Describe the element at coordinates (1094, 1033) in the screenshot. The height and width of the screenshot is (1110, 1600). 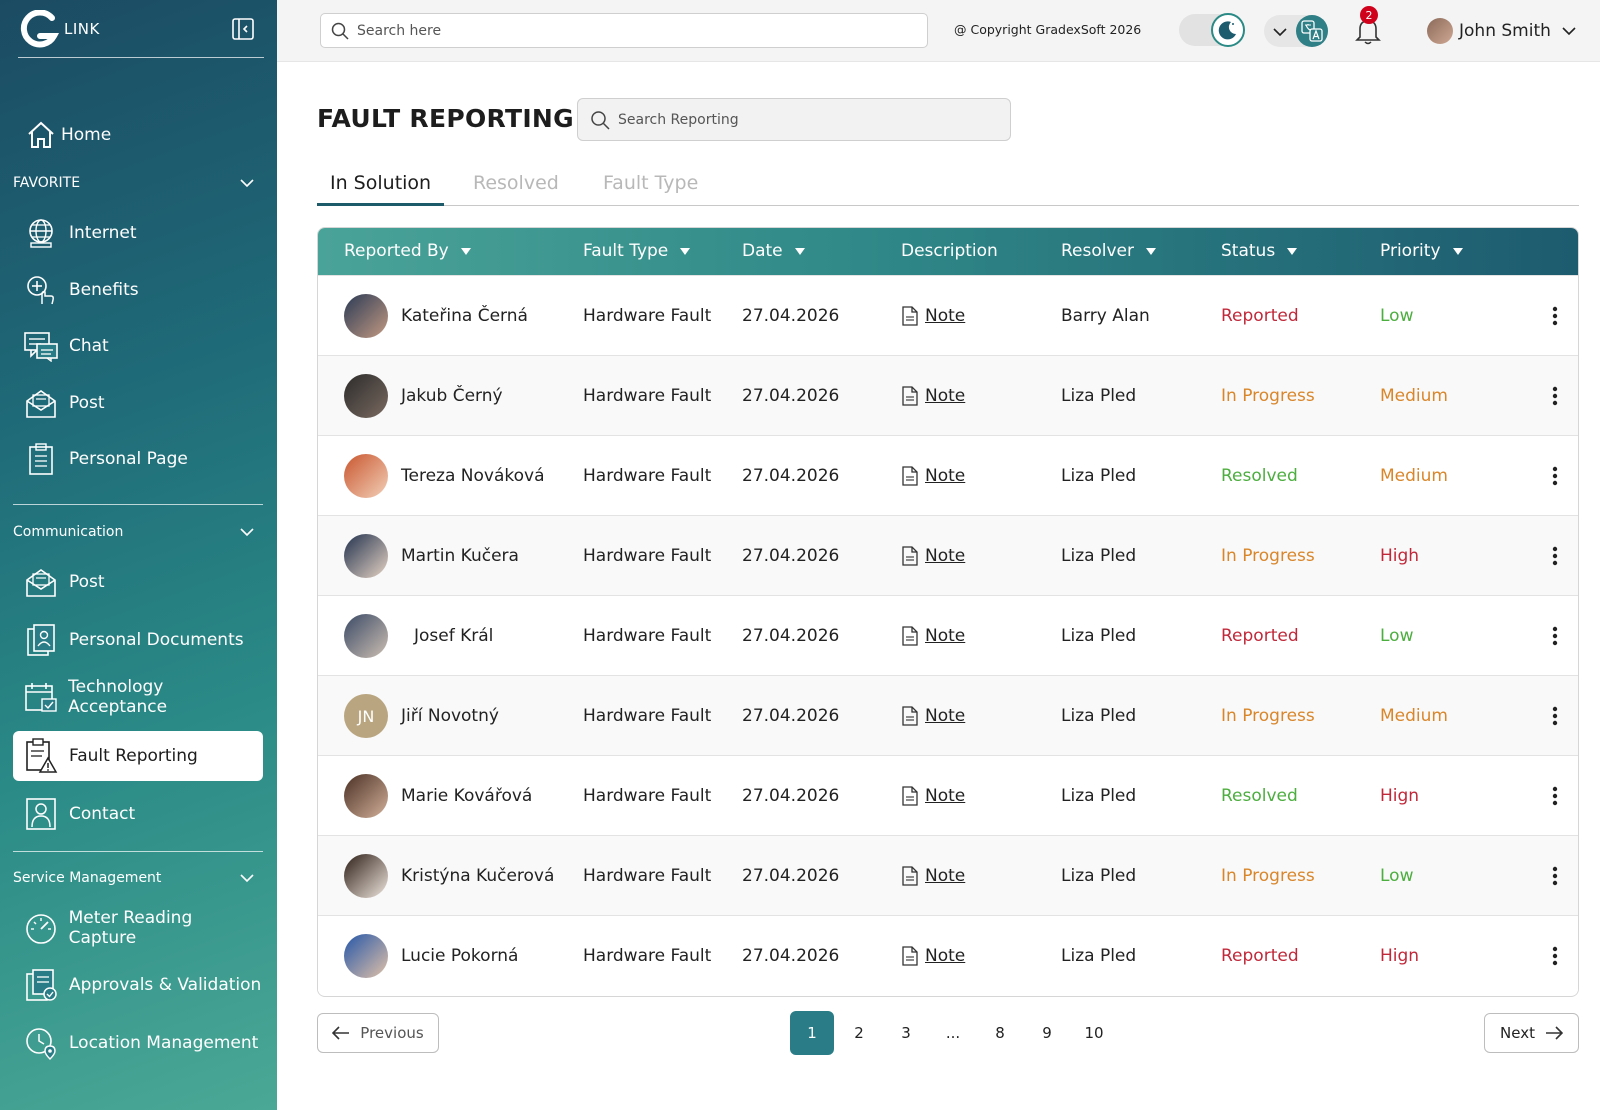
I see `page-number-10: 10` at that location.